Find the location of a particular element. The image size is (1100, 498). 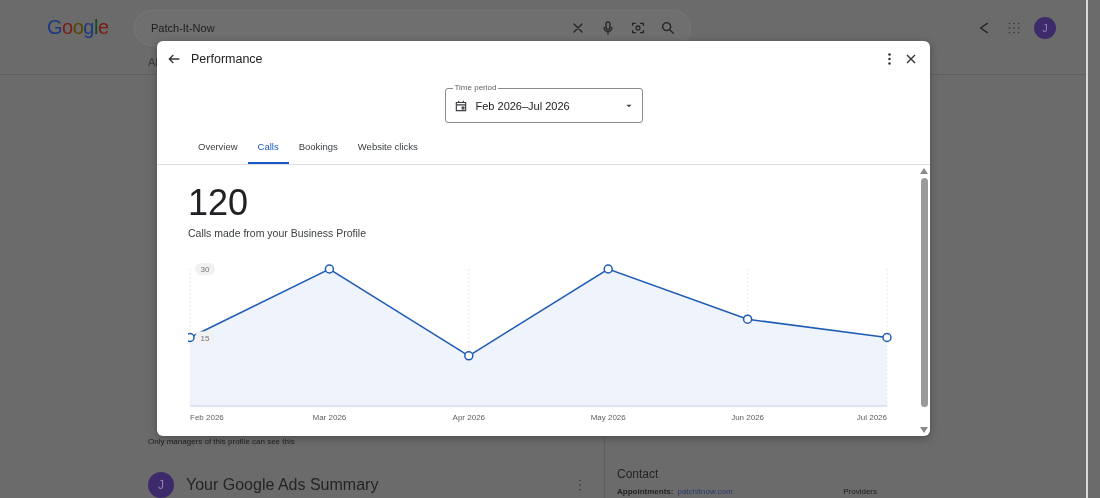

x-tick-label: Jun 2026 is located at coordinates (748, 417).